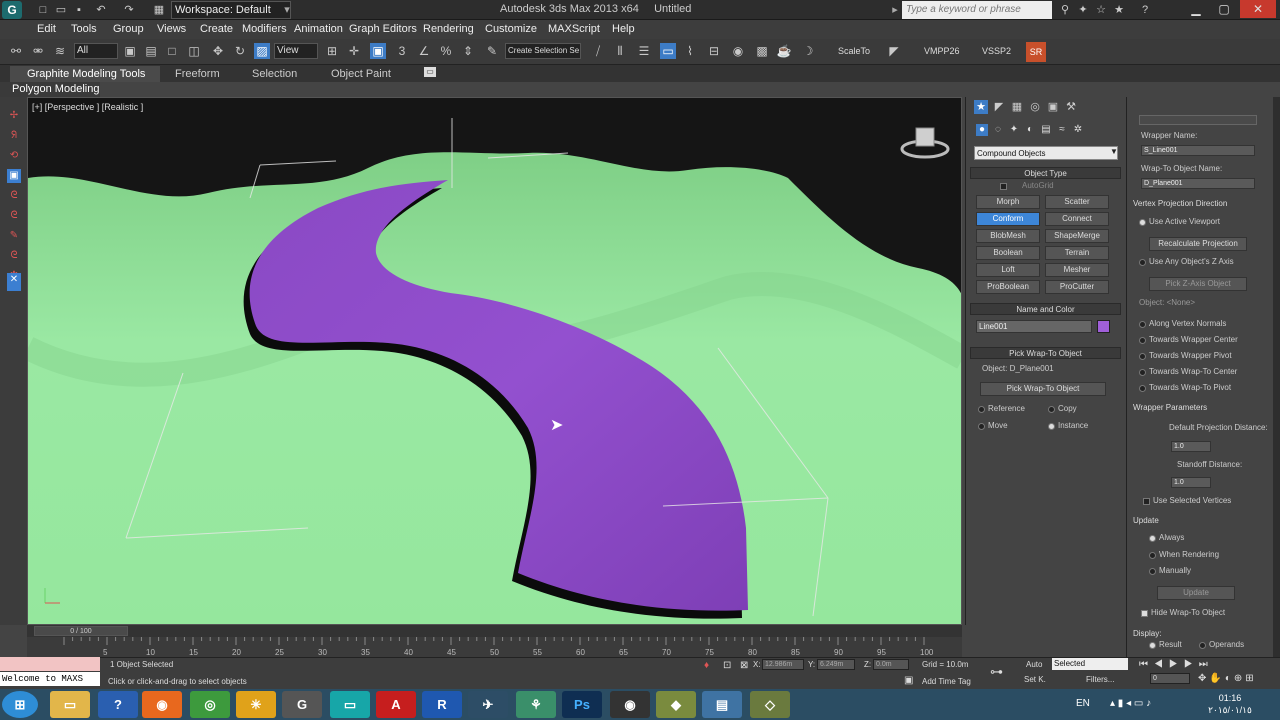 The width and height of the screenshot is (1280, 720). I want to click on blobmesh-button: BlobMesh, so click(1008, 236).